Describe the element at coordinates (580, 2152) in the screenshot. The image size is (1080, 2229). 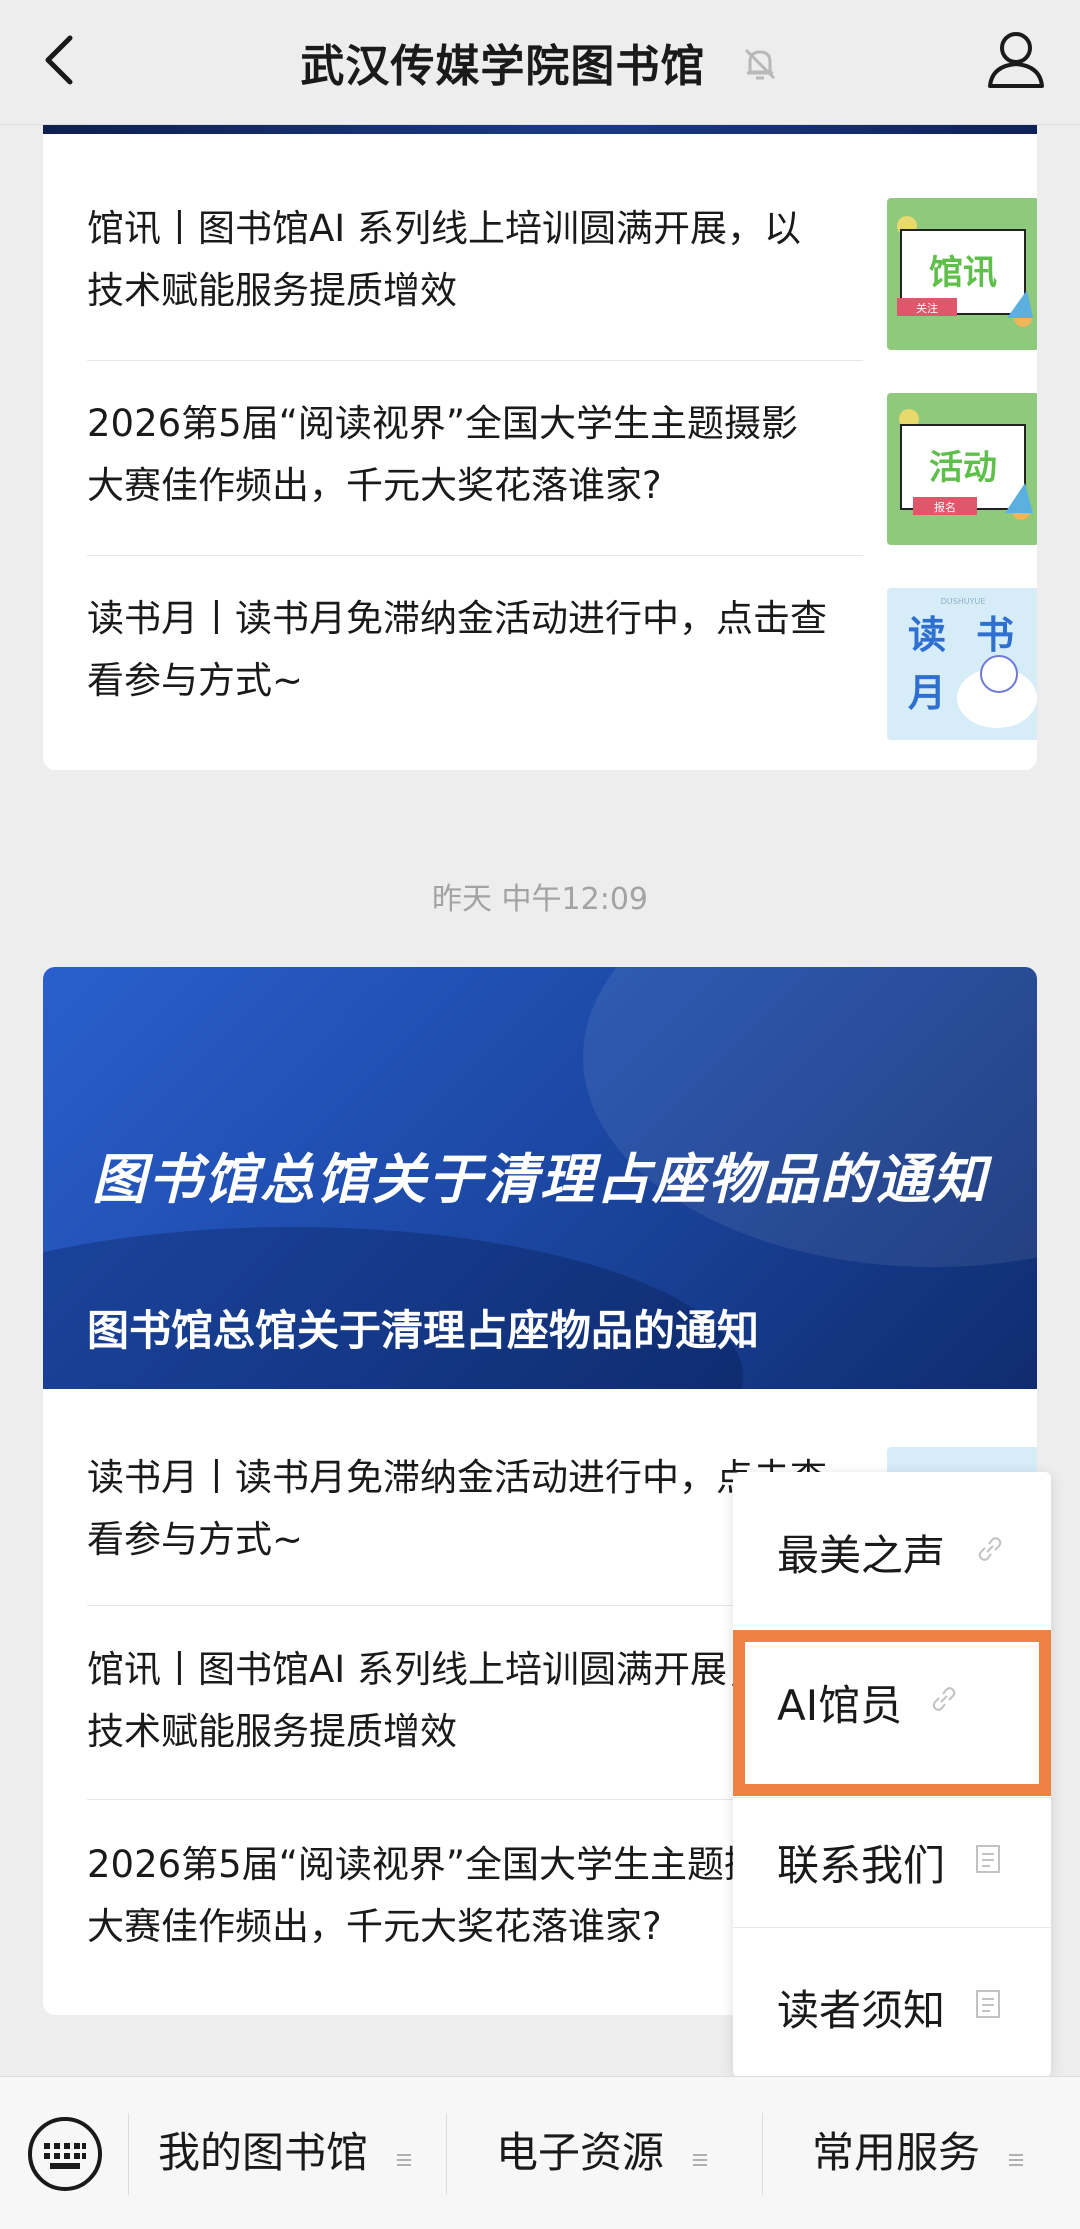
I see `bottom-menu-label: 电子资源` at that location.